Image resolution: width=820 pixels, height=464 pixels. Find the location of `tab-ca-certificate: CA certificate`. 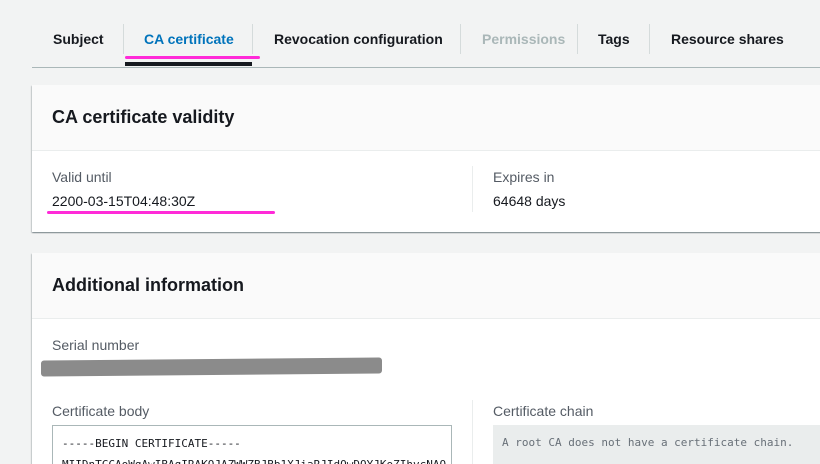

tab-ca-certificate: CA certificate is located at coordinates (189, 39).